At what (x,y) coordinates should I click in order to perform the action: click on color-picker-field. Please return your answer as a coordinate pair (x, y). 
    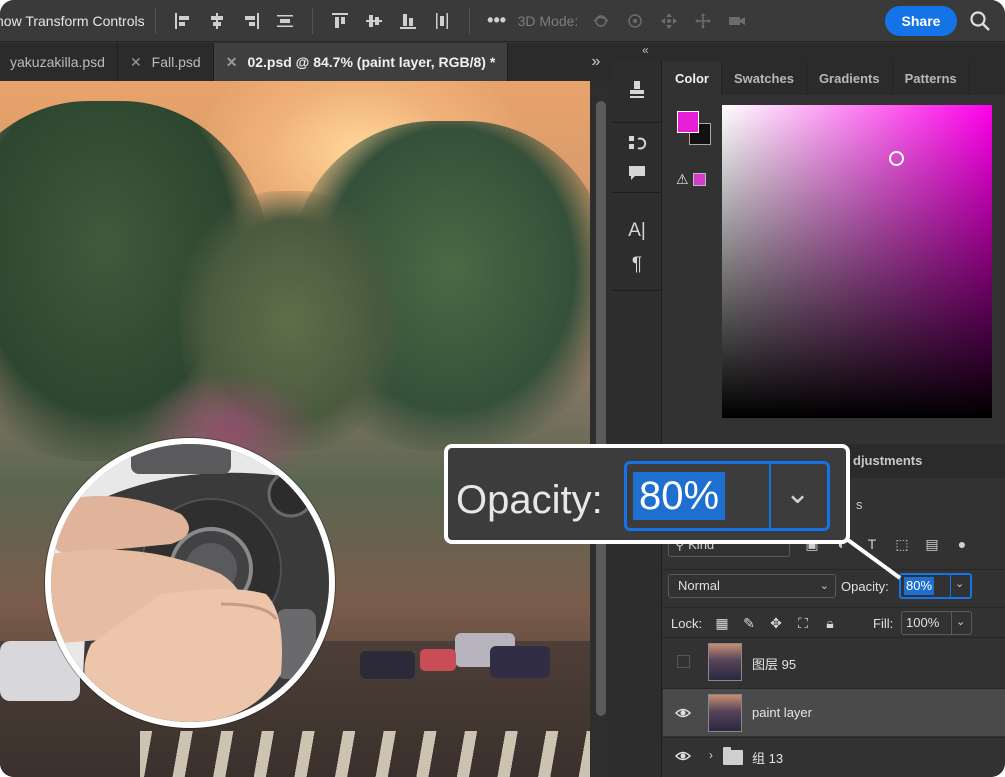
    Looking at the image, I should click on (857, 261).